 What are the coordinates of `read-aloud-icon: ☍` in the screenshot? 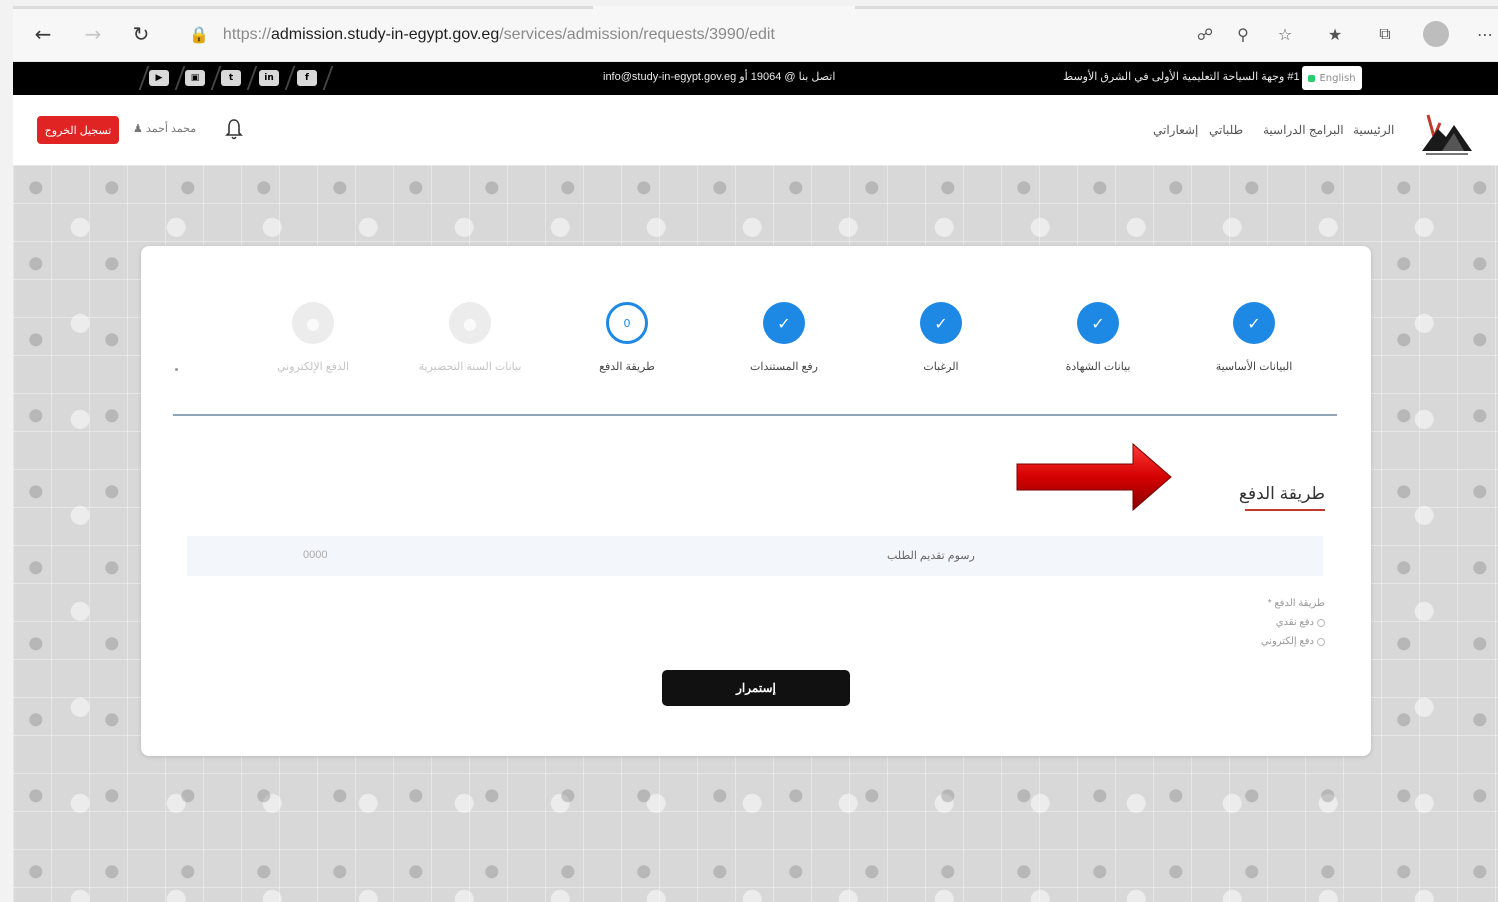 It's located at (1205, 34).